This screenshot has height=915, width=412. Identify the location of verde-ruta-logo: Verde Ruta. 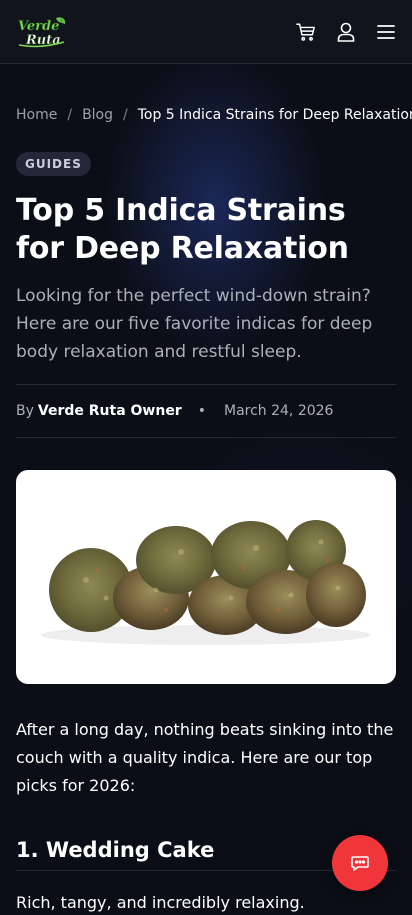
(42, 32).